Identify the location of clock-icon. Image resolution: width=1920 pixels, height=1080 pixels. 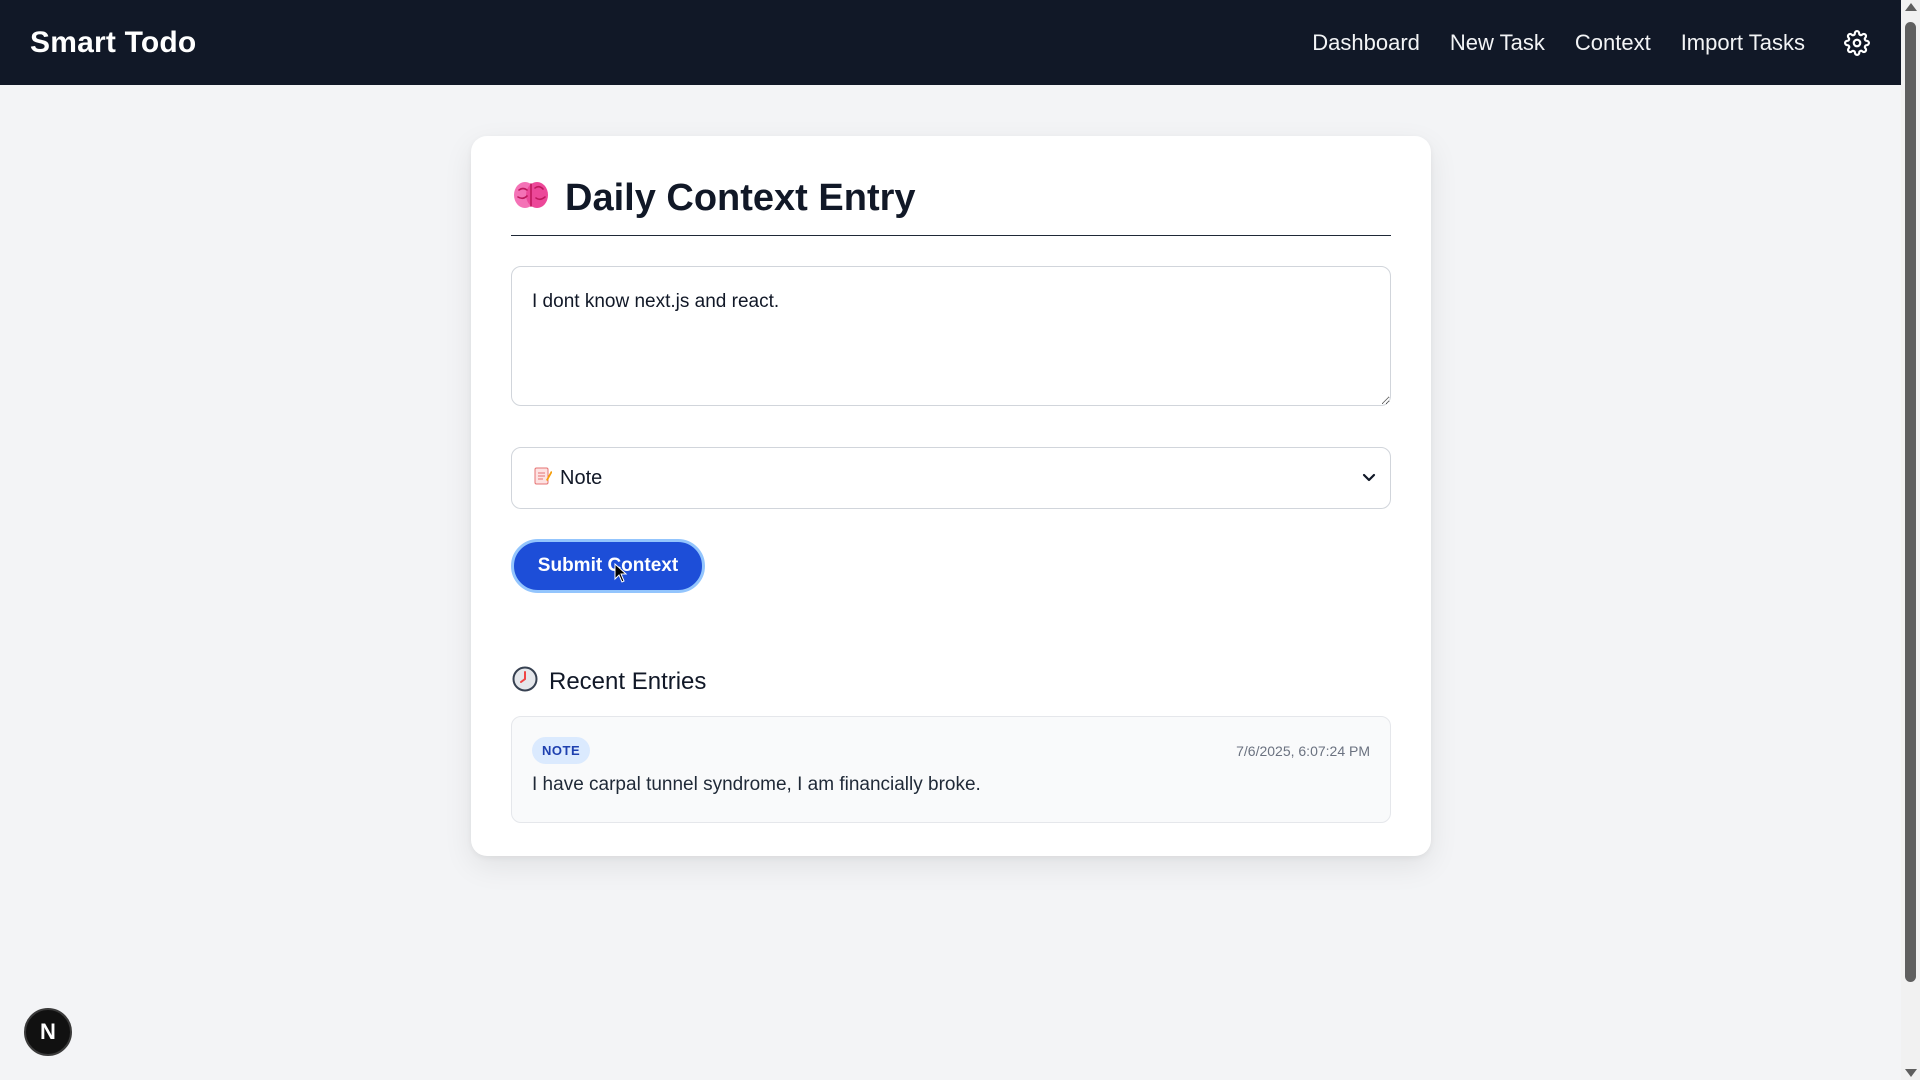
(525, 681).